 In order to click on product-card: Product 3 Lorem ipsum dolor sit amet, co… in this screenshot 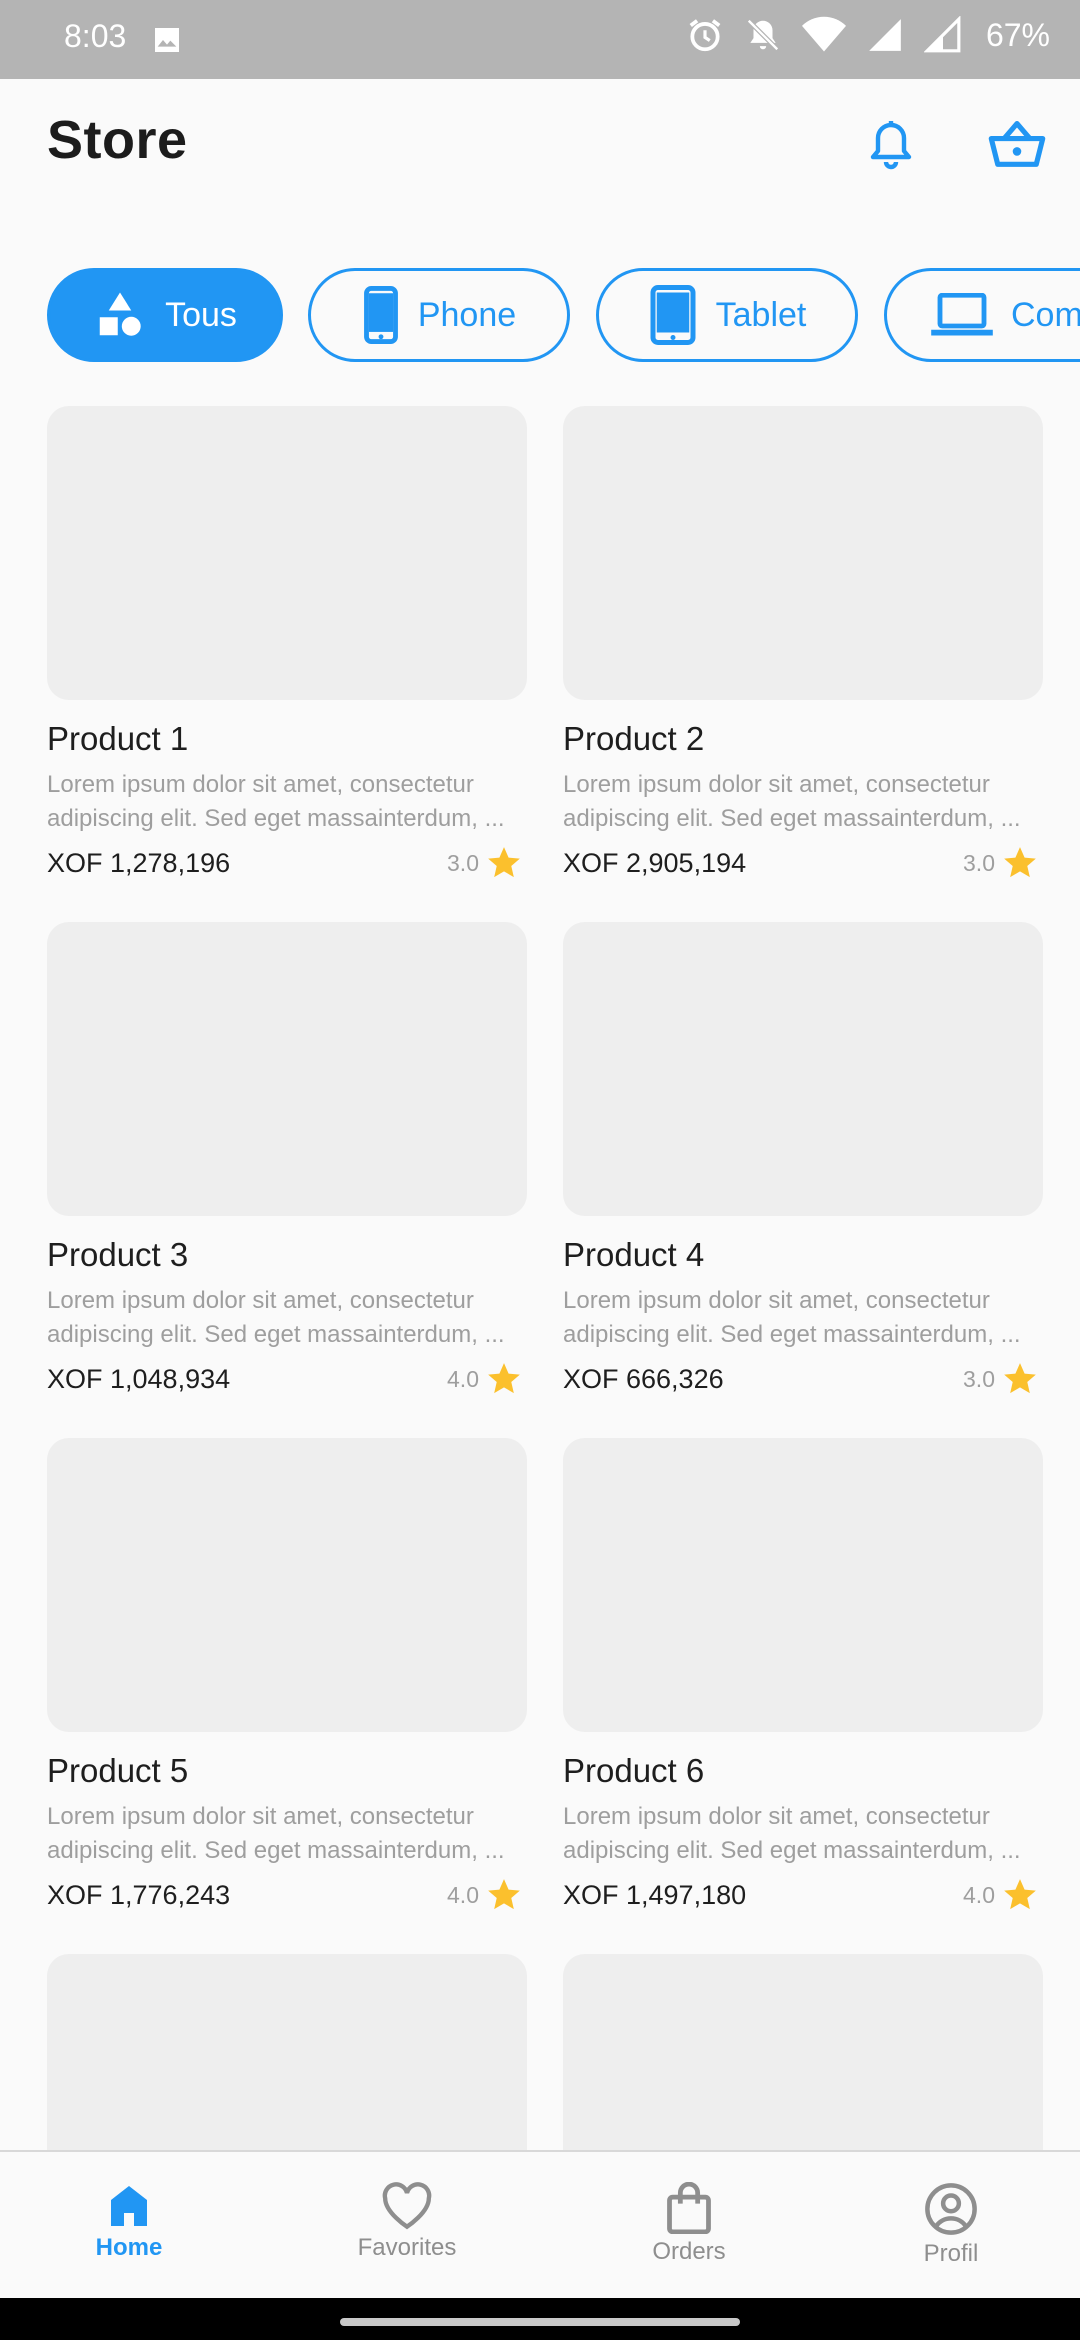, I will do `click(287, 1162)`.